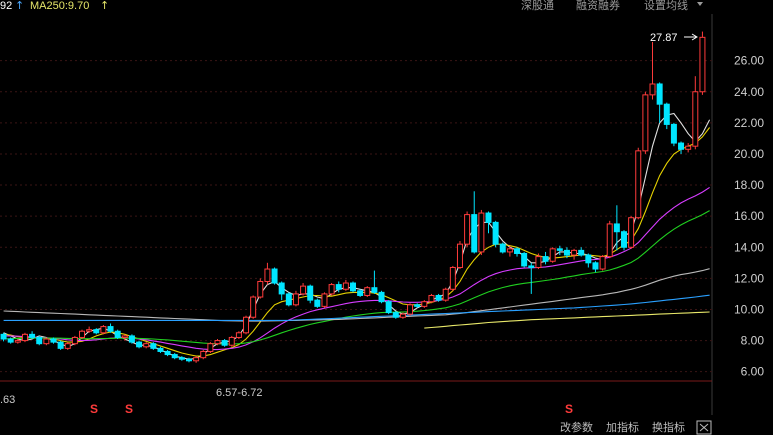 The image size is (773, 435). Describe the element at coordinates (668, 427) in the screenshot. I see `switch-indicator-button: 换指标` at that location.